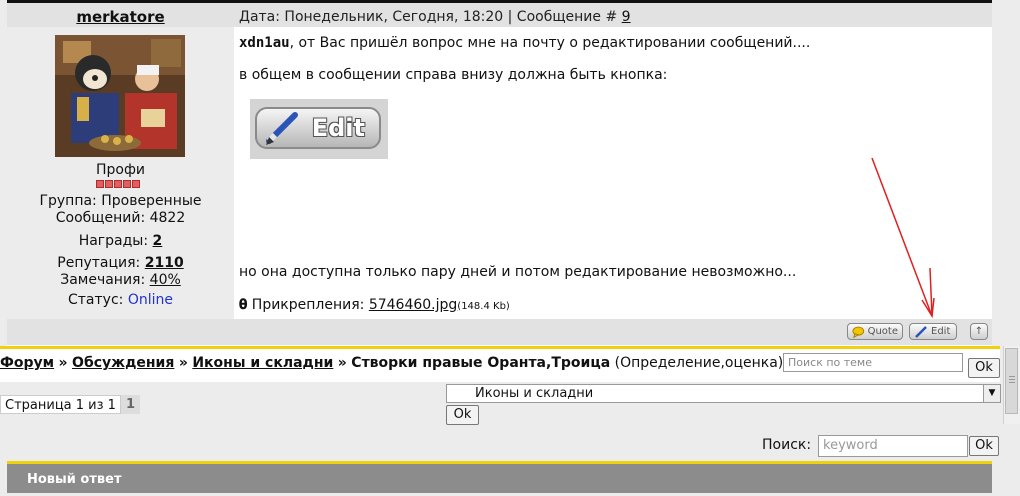 This screenshot has height=496, width=1020. What do you see at coordinates (99, 263) in the screenshot?
I see `reputation-label: Репутация:` at bounding box center [99, 263].